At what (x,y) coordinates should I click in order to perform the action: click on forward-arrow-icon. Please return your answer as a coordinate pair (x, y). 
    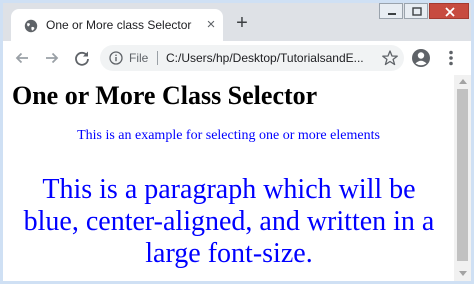
    Looking at the image, I should click on (52, 58).